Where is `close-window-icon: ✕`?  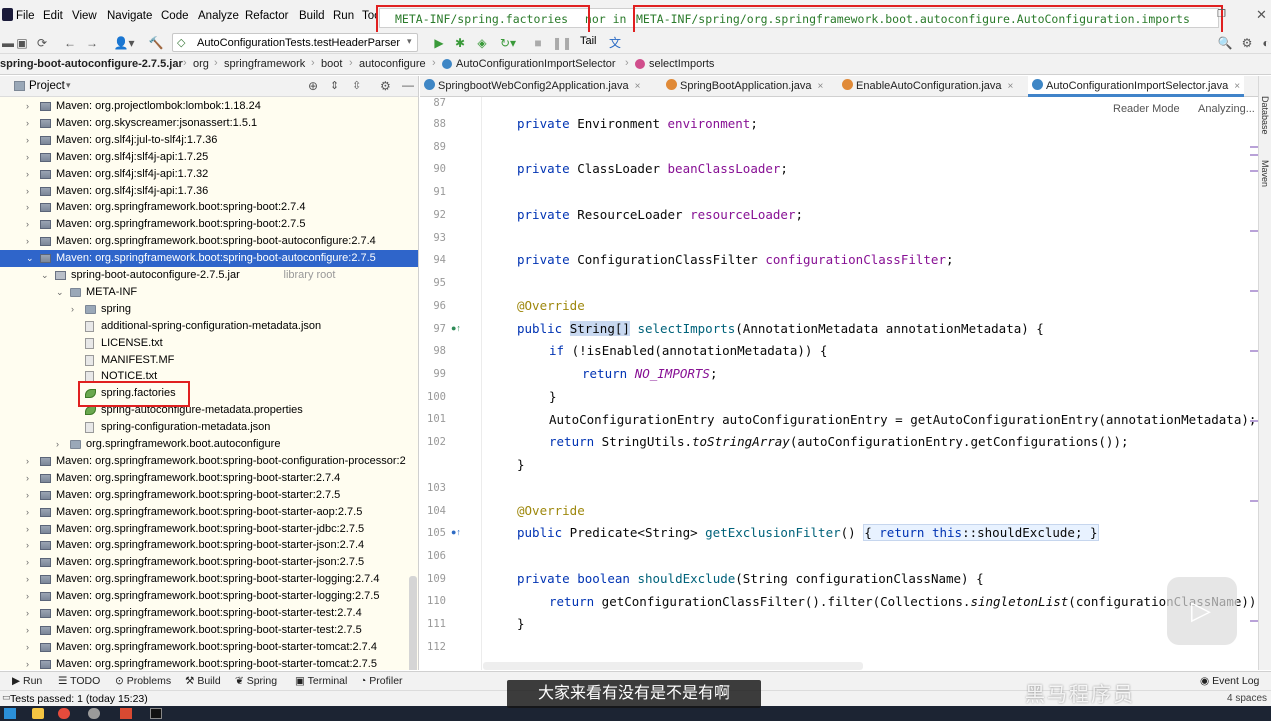 close-window-icon: ✕ is located at coordinates (1261, 15).